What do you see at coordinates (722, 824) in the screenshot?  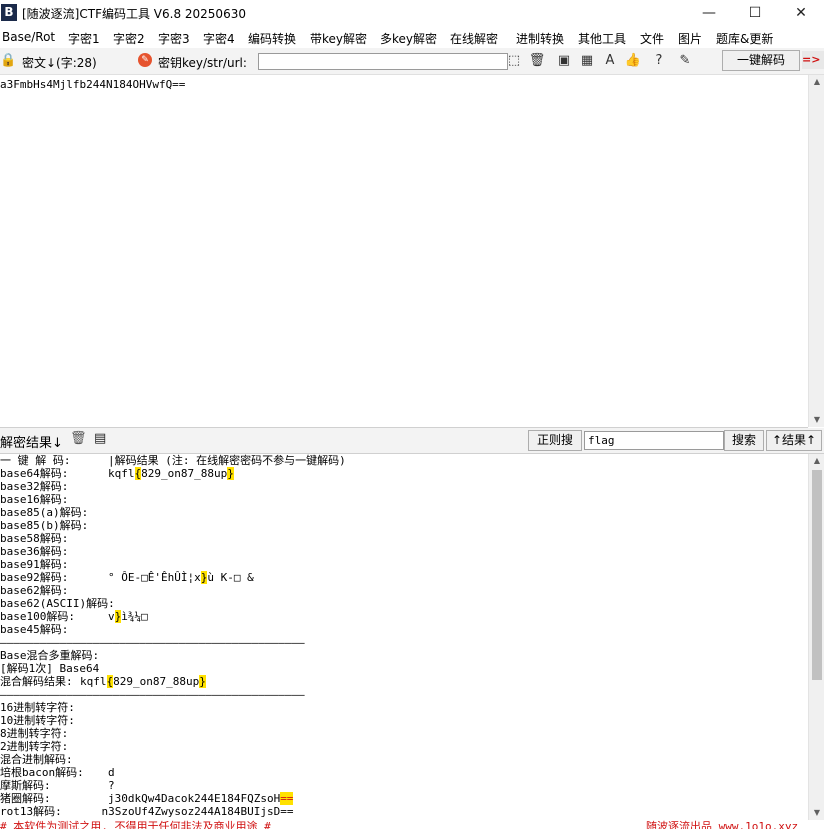 I see `footer-credit: 随波逐流出品 www.1o1o.xyz` at bounding box center [722, 824].